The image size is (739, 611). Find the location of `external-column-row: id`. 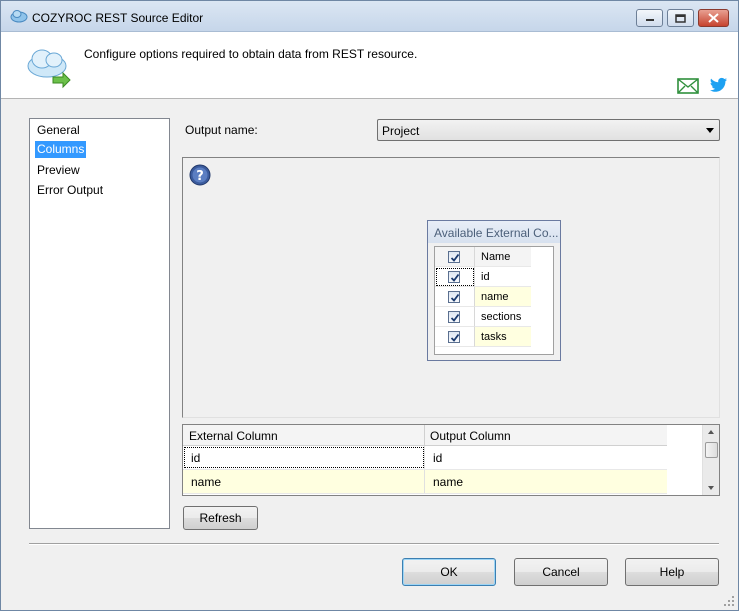

external-column-row: id is located at coordinates (483, 277).